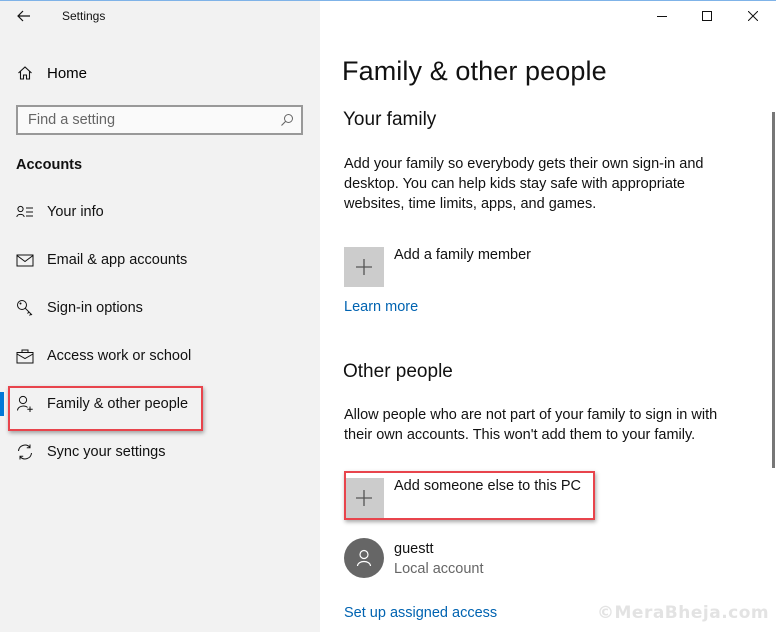 This screenshot has width=776, height=632. What do you see at coordinates (84, 16) in the screenshot?
I see `app-title: Settings` at bounding box center [84, 16].